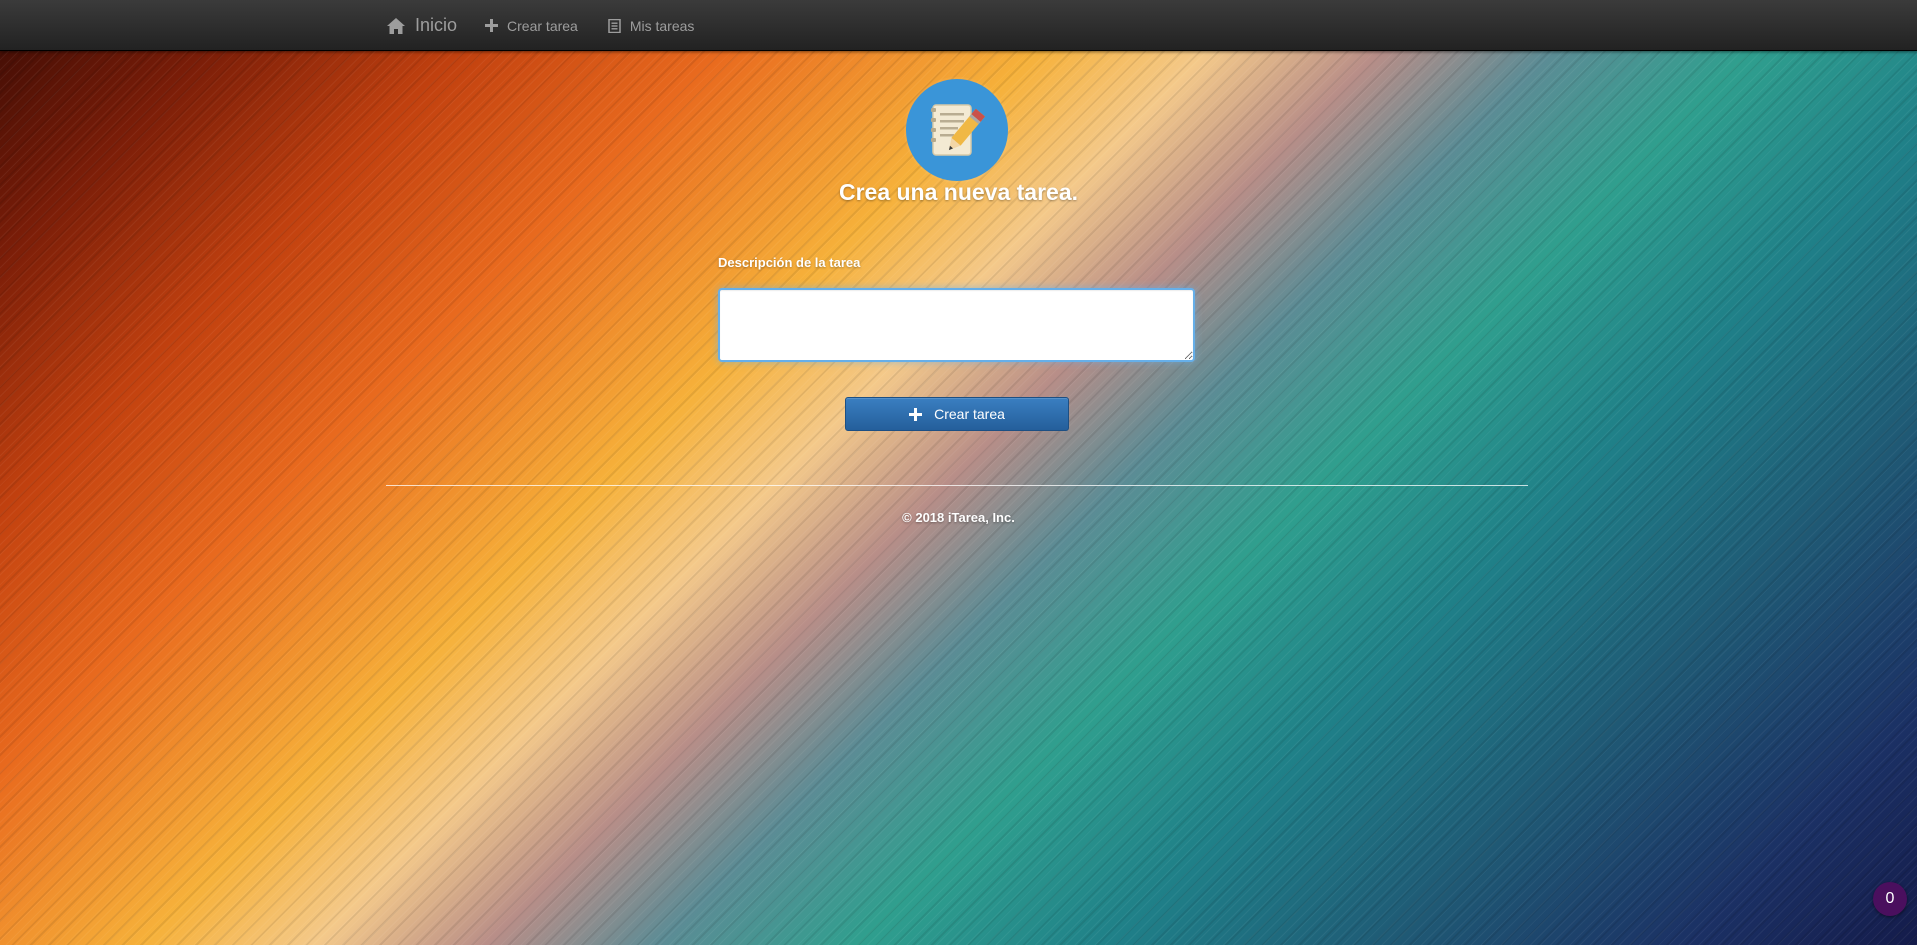 This screenshot has height=945, width=1917. I want to click on nav-create-task-label: Crear tarea, so click(542, 25).